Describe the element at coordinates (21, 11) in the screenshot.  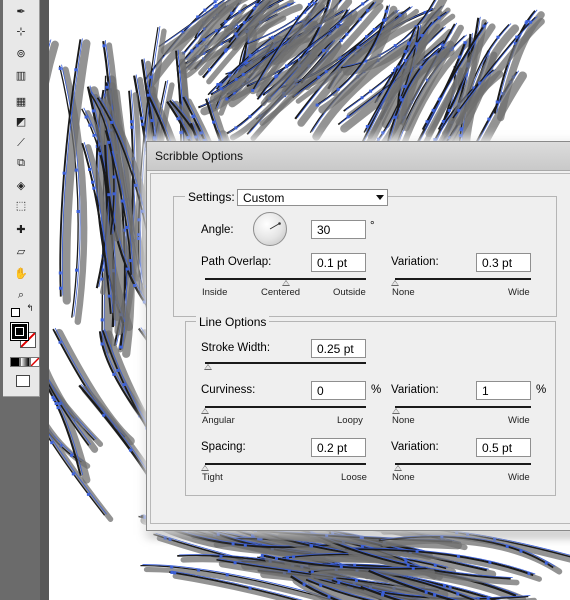
I see `pen-tool-icon: ✒` at that location.